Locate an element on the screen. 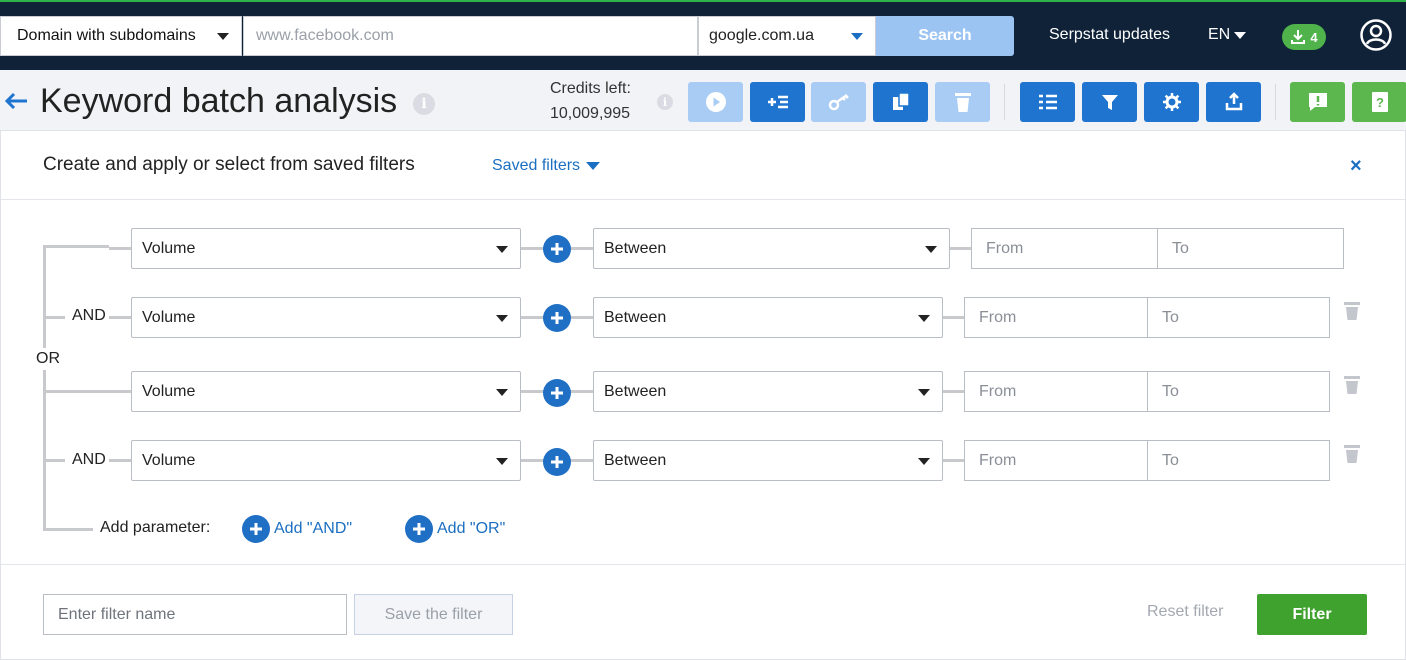 Image resolution: width=1406 pixels, height=660 pixels. help-book-icon: ? is located at coordinates (1379, 102).